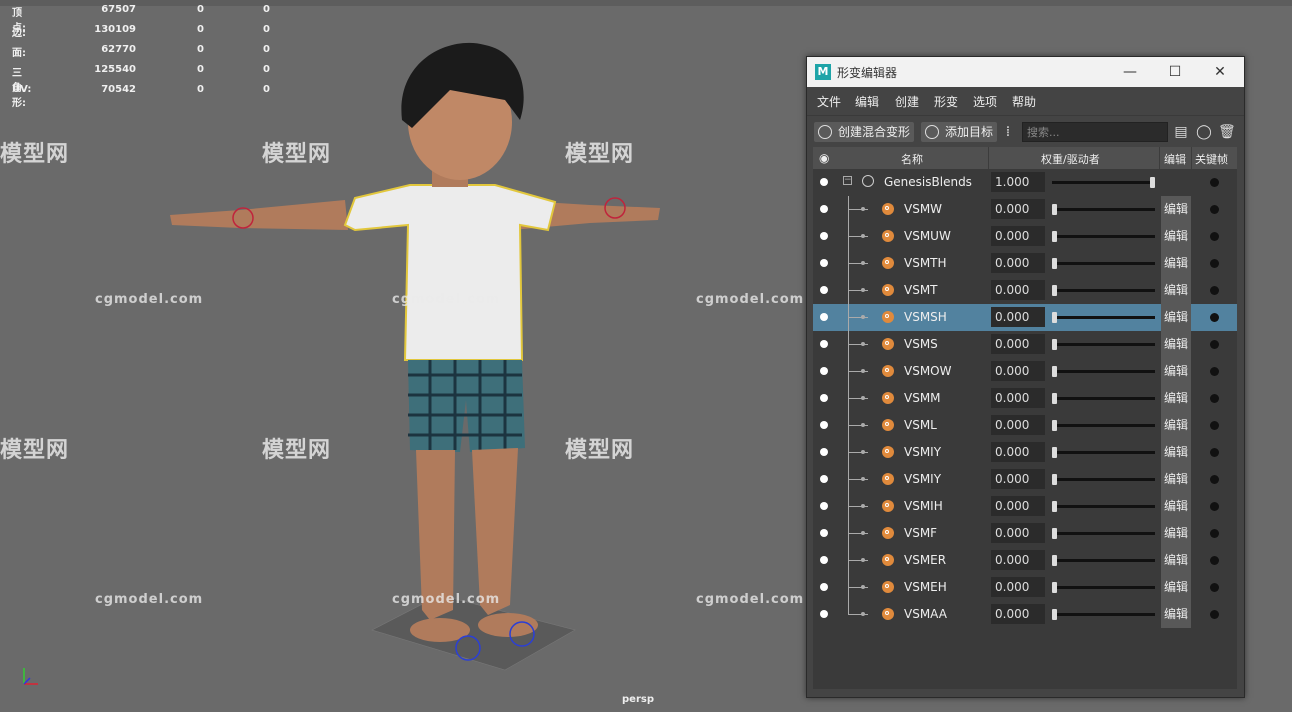 This screenshot has height=712, width=1292. What do you see at coordinates (1227, 132) in the screenshot?
I see `delete-icon: 🗑` at bounding box center [1227, 132].